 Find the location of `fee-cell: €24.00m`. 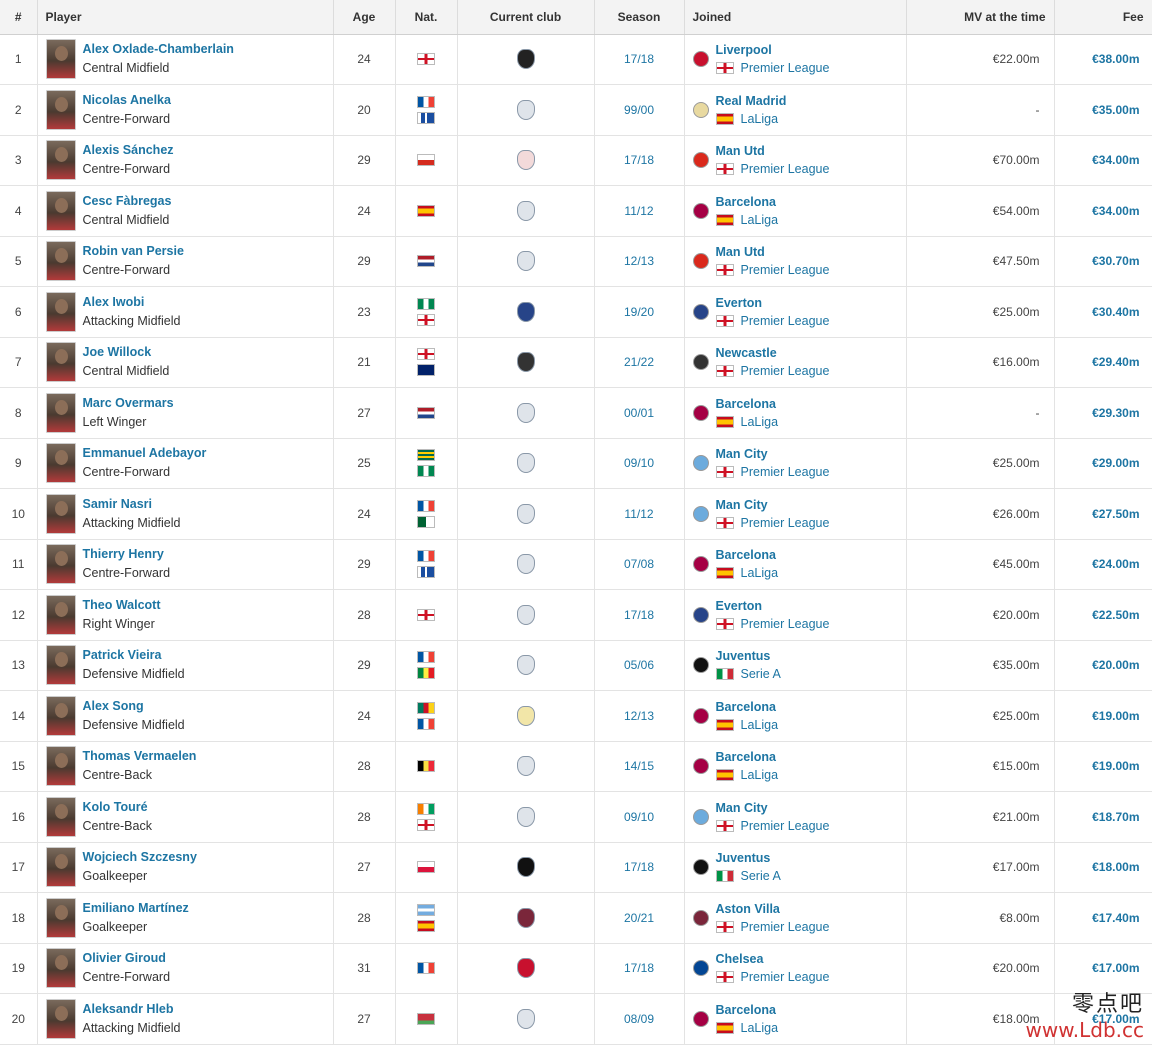

fee-cell: €24.00m is located at coordinates (1103, 564).